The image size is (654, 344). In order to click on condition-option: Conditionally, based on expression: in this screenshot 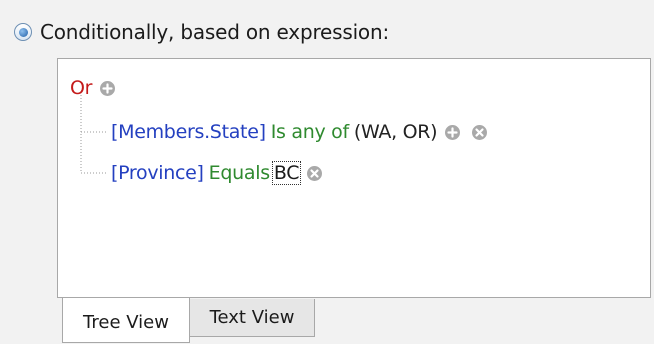, I will do `click(201, 32)`.